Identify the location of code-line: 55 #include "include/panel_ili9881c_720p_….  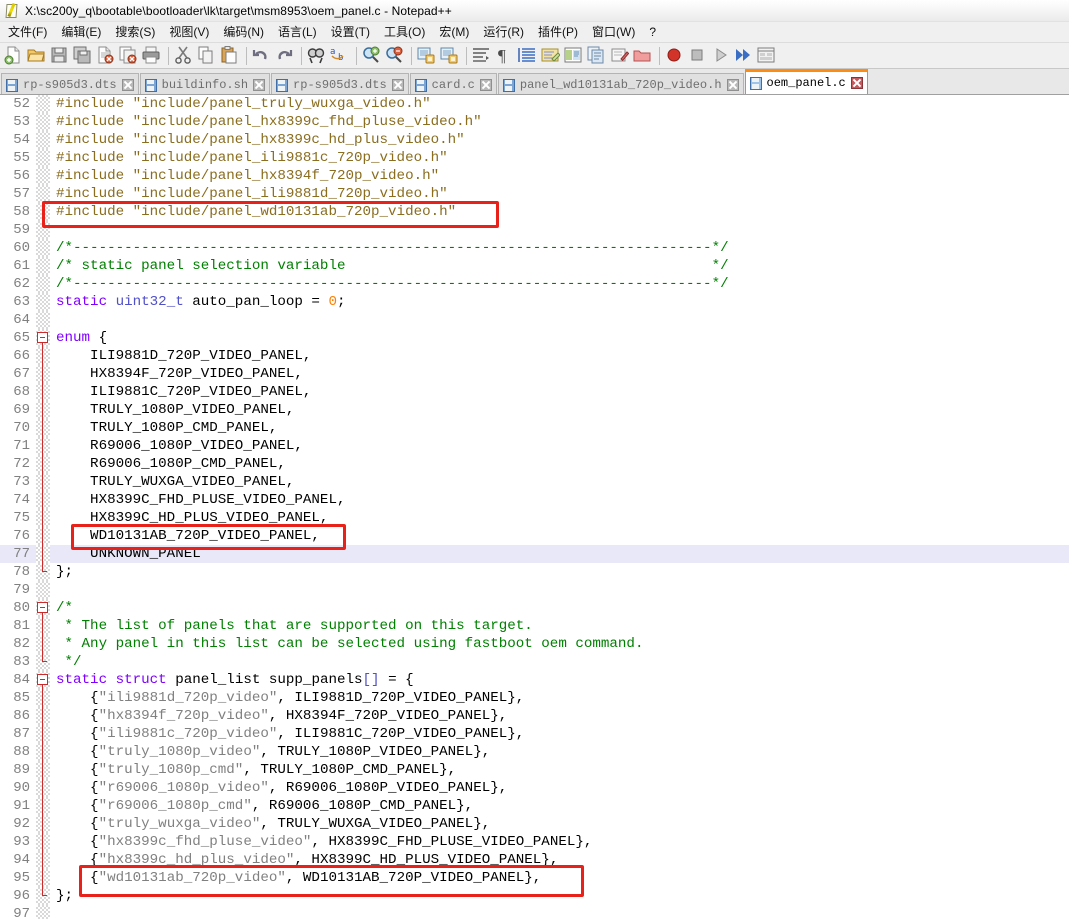
(534, 158).